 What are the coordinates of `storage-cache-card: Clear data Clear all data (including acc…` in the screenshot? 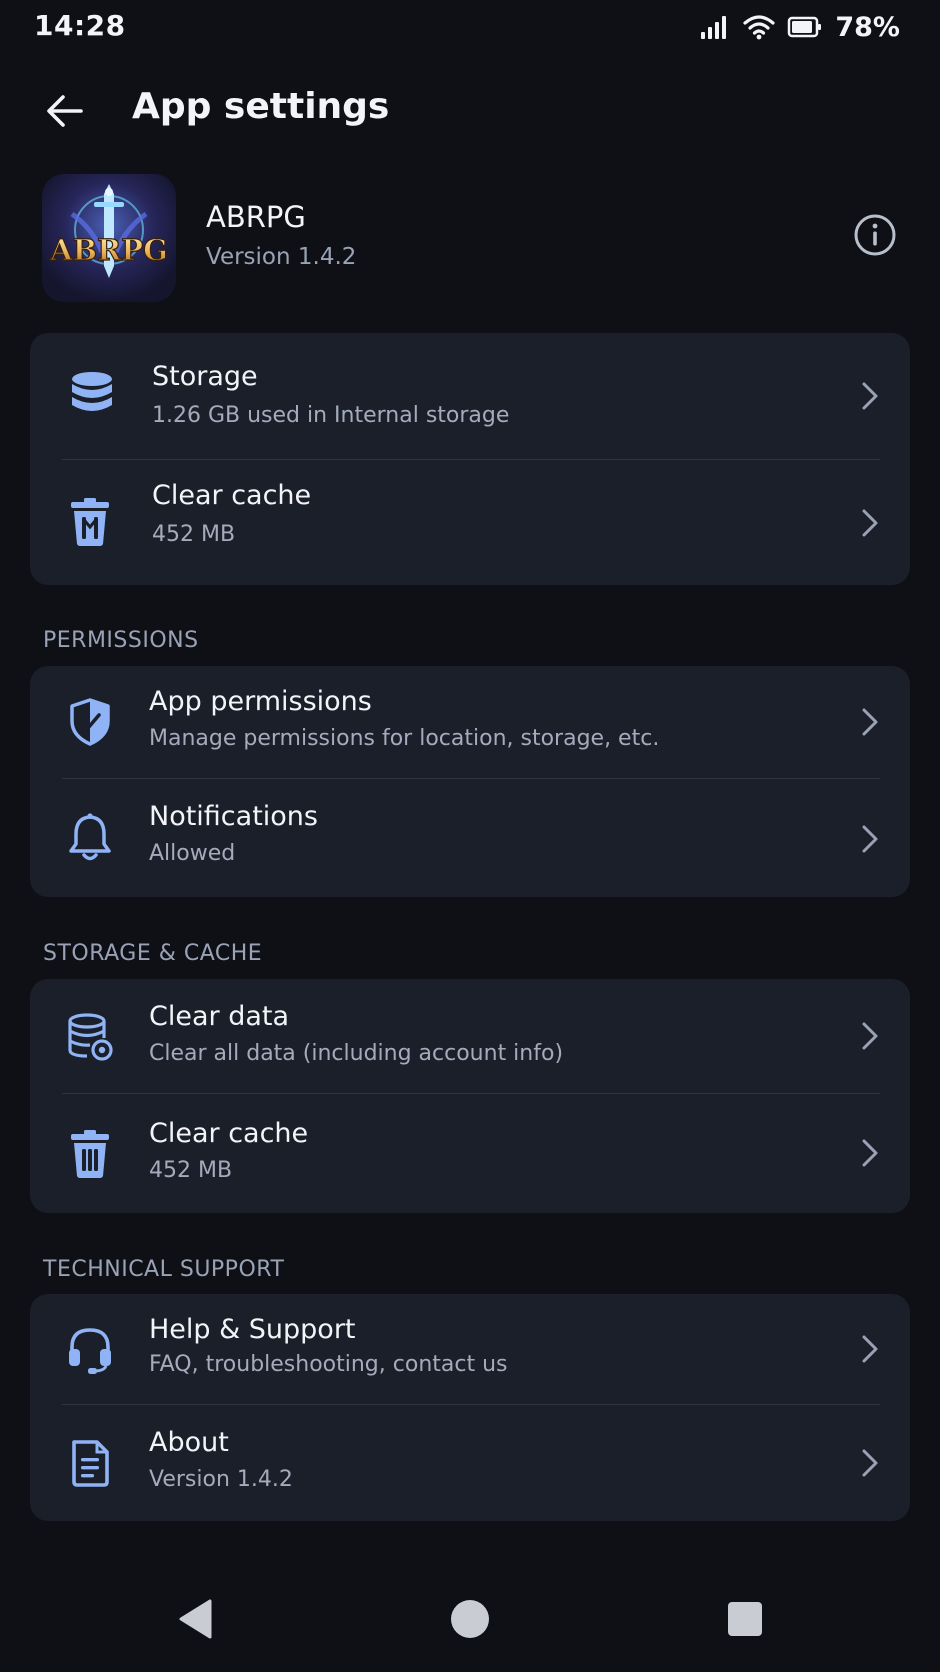 It's located at (470, 1096).